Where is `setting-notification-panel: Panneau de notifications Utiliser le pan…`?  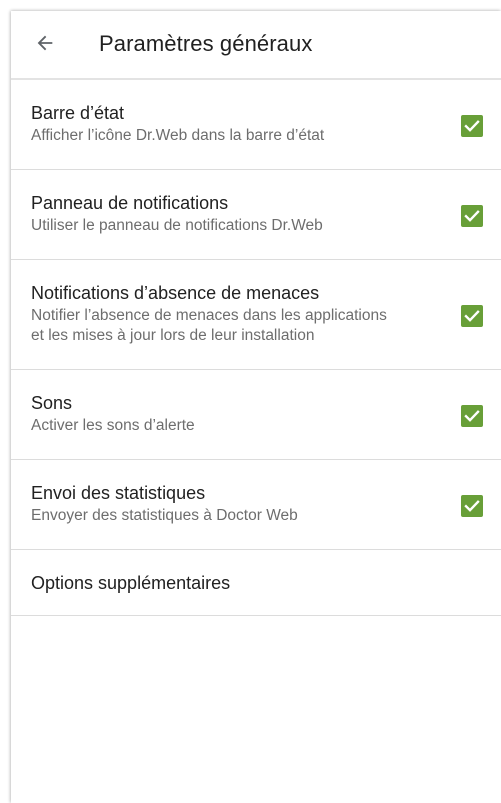 setting-notification-panel: Panneau de notifications Utiliser le pan… is located at coordinates (256, 215).